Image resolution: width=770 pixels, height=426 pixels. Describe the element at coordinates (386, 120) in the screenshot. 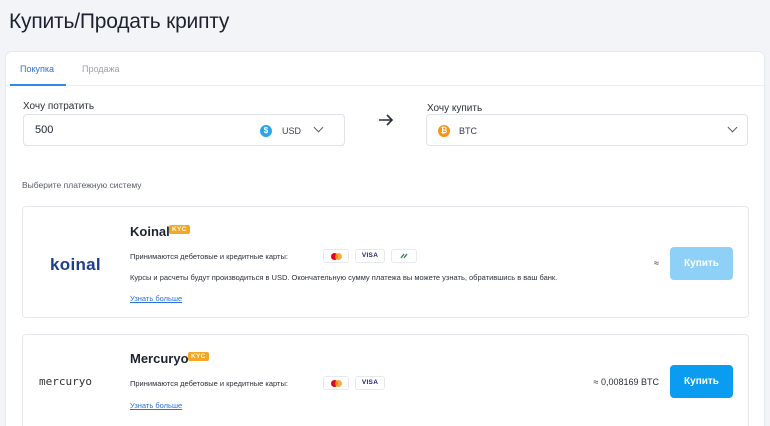

I see `arrow-right-icon` at that location.